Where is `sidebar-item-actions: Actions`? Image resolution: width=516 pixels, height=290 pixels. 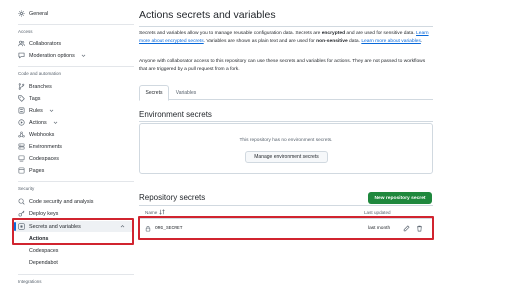
sidebar-item-actions: Actions is located at coordinates (38, 122).